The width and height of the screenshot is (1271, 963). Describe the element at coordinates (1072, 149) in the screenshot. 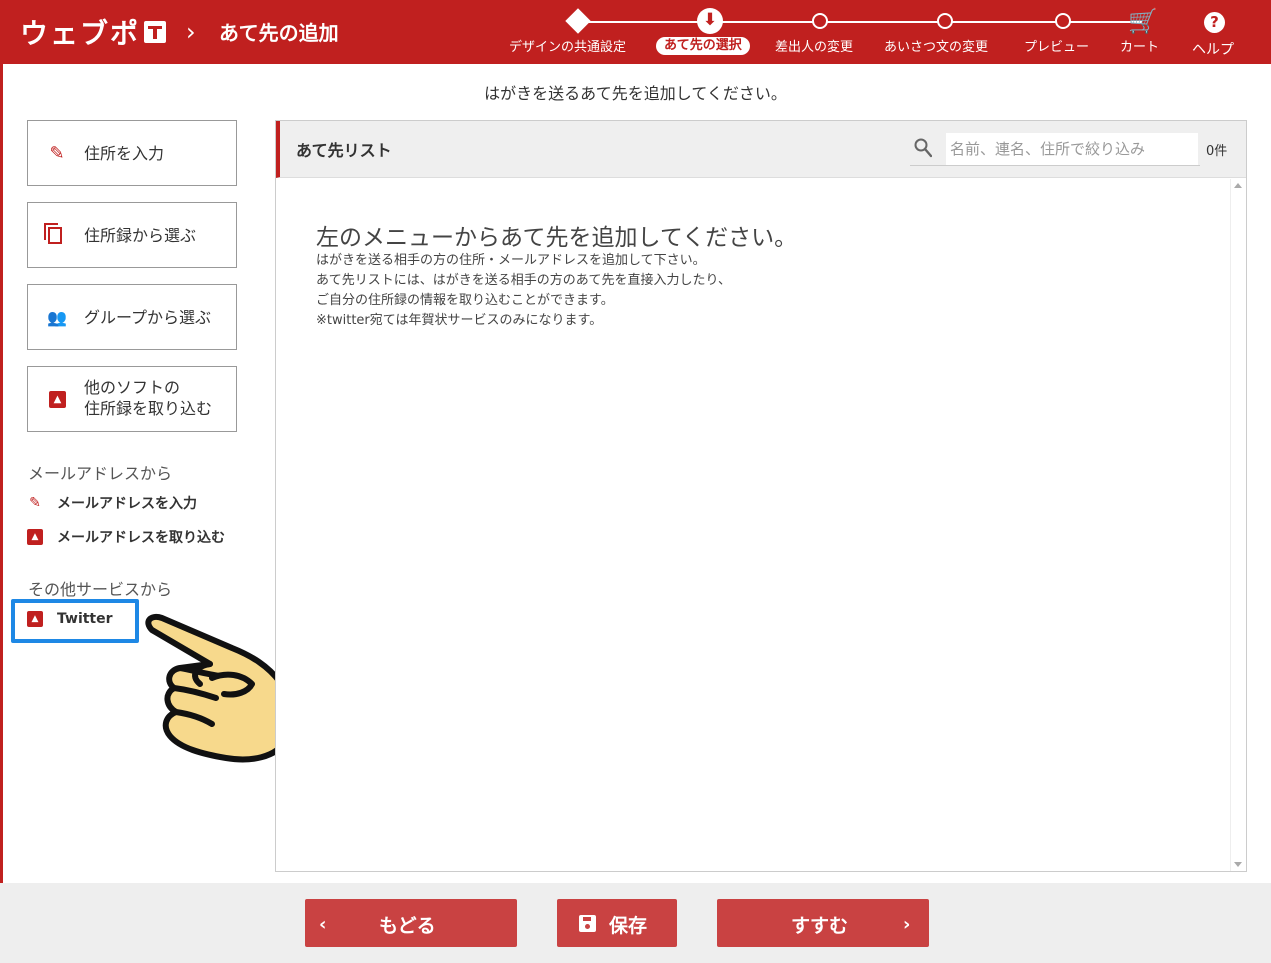

I see `search-input` at that location.